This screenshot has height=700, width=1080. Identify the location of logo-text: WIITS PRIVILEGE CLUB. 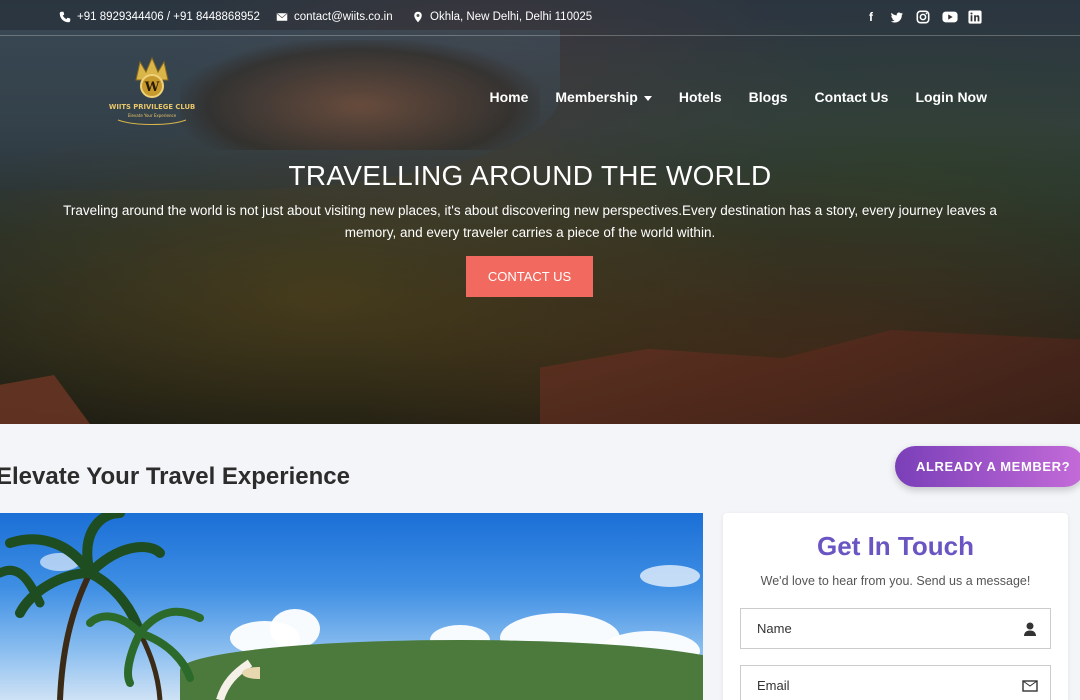
(152, 107).